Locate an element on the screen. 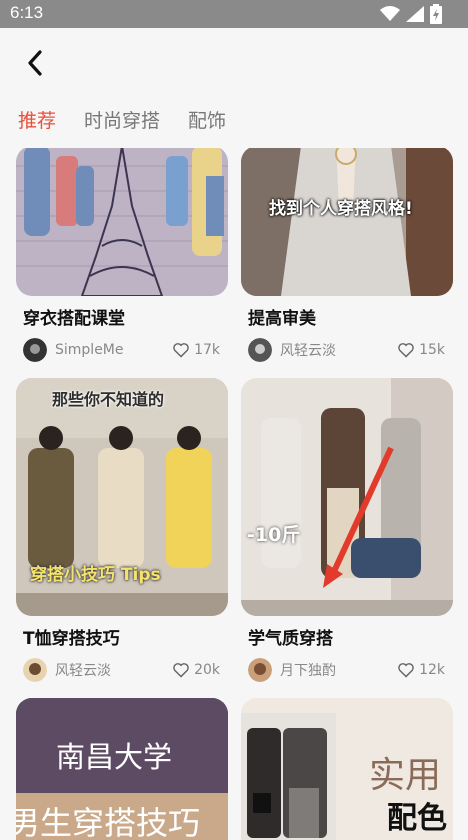 The image size is (468, 840). back-button is located at coordinates (35, 63).